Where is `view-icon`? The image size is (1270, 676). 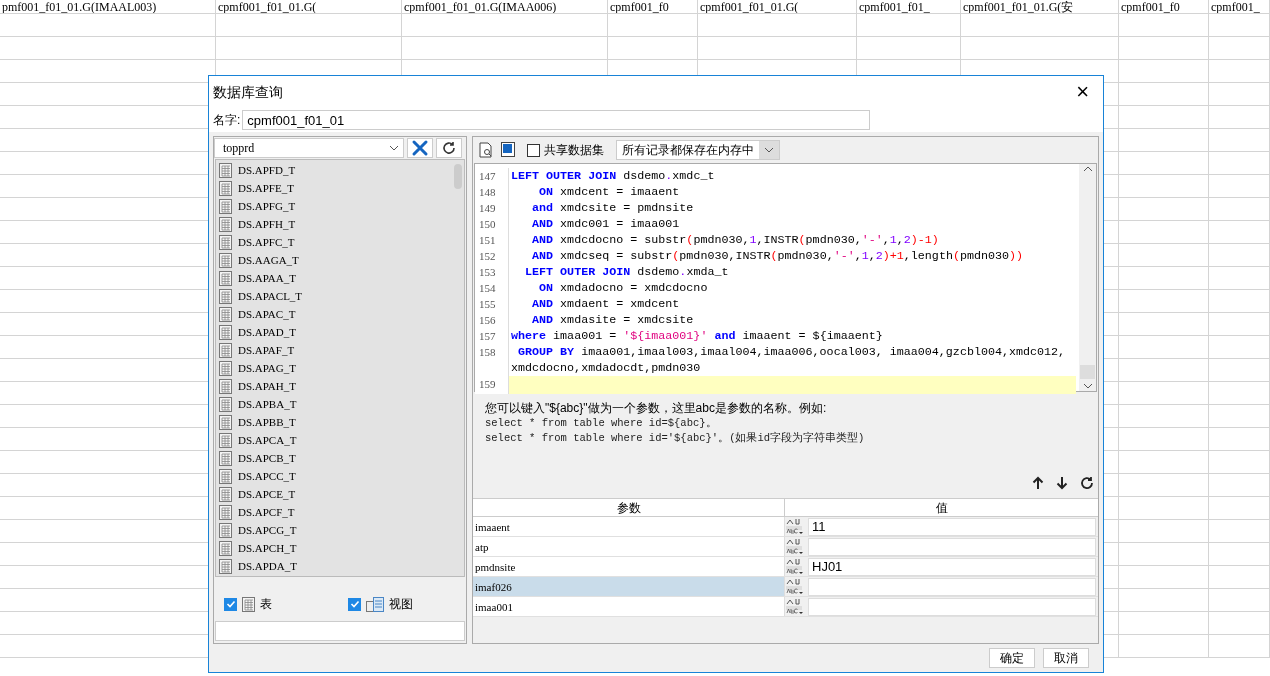
view-icon is located at coordinates (375, 604).